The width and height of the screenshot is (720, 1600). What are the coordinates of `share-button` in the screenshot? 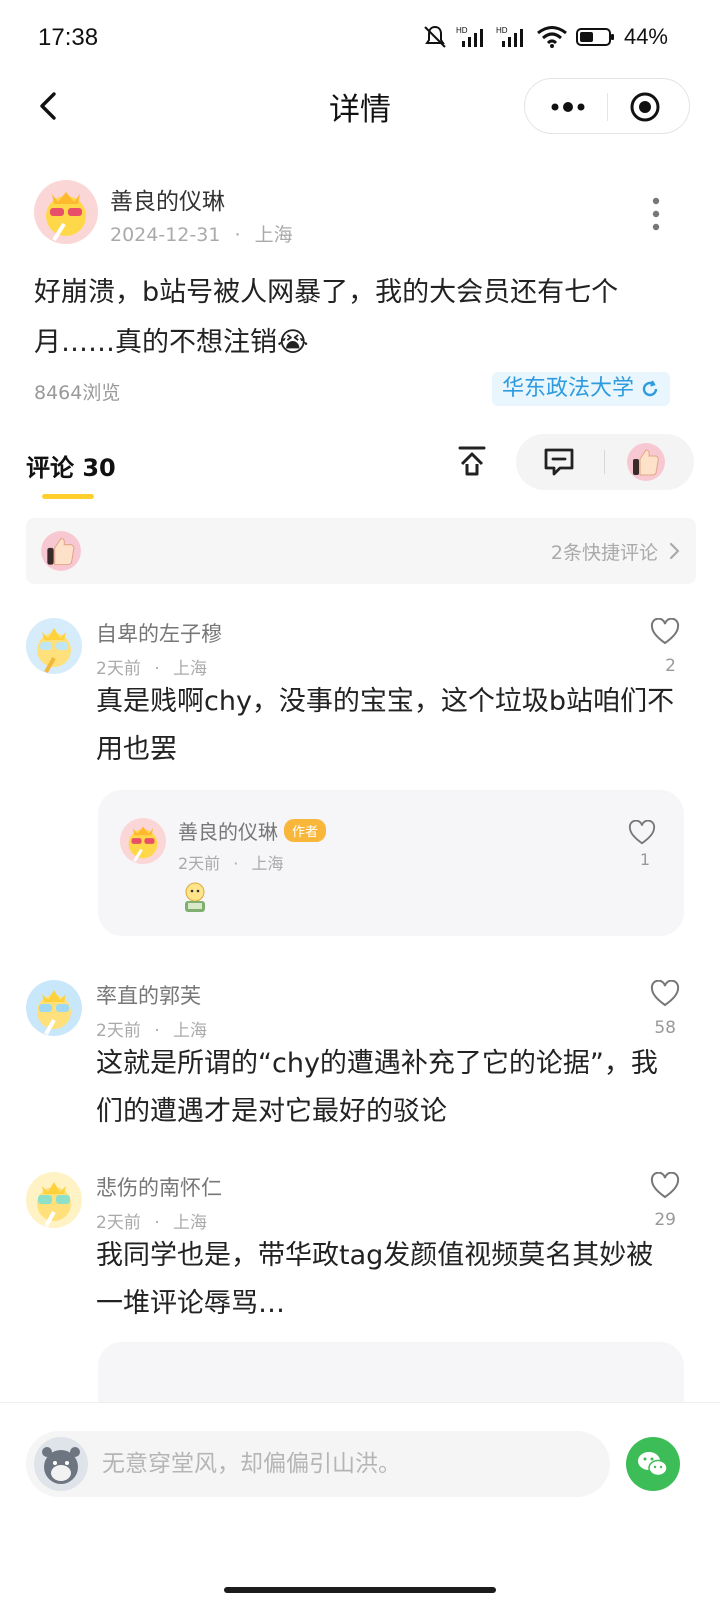 It's located at (472, 461).